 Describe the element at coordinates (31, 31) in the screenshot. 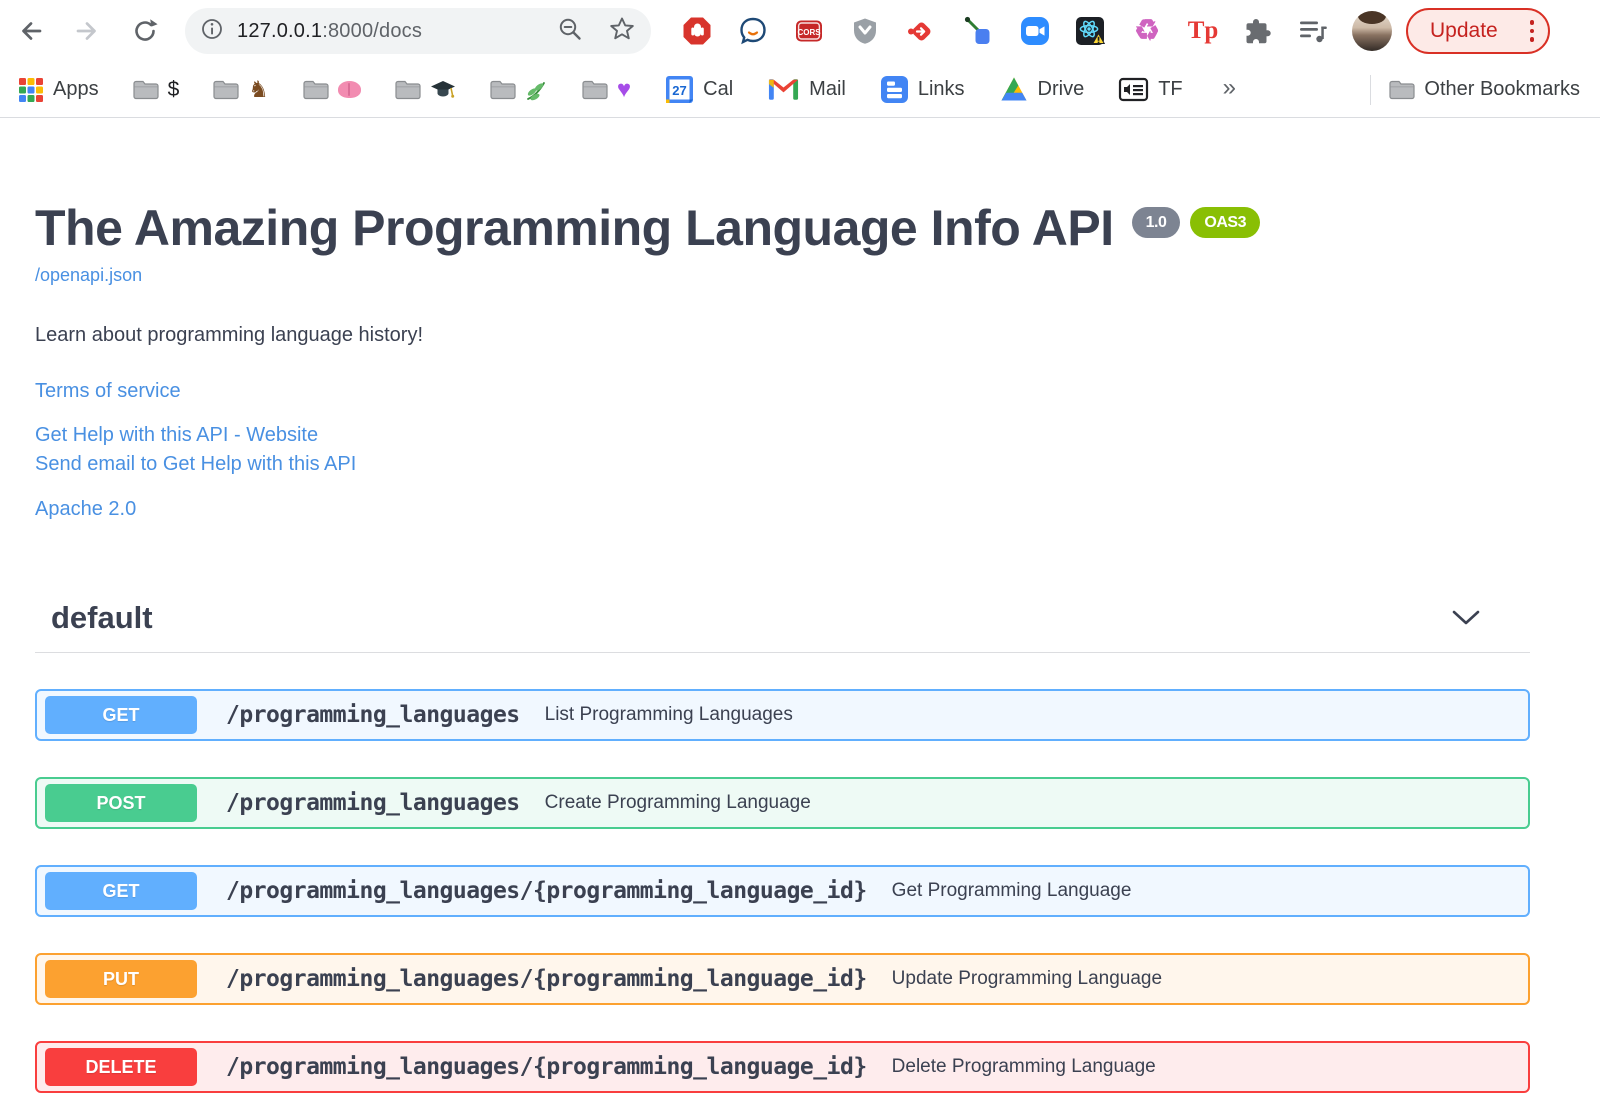

I see `back-icon` at that location.